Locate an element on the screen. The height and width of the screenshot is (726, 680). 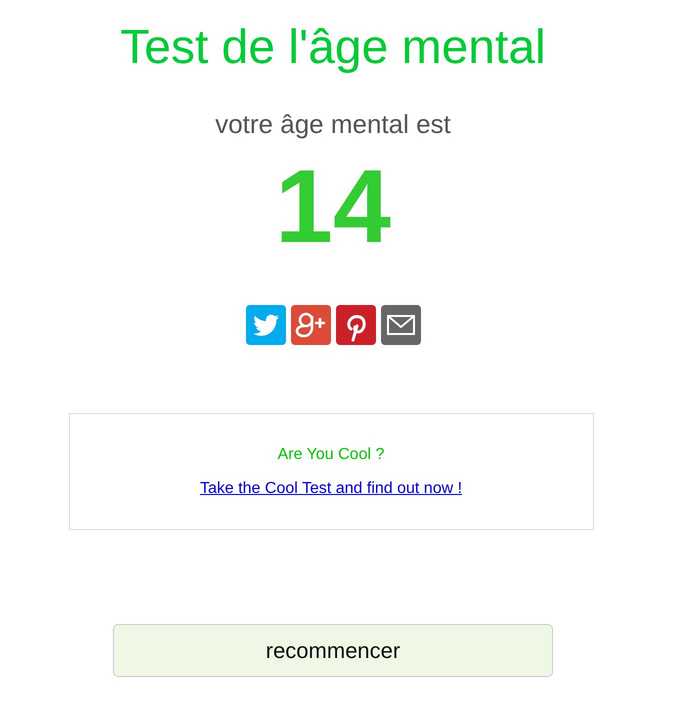
cool-test-link: Take the Cool Test and find out now ! is located at coordinates (331, 489).